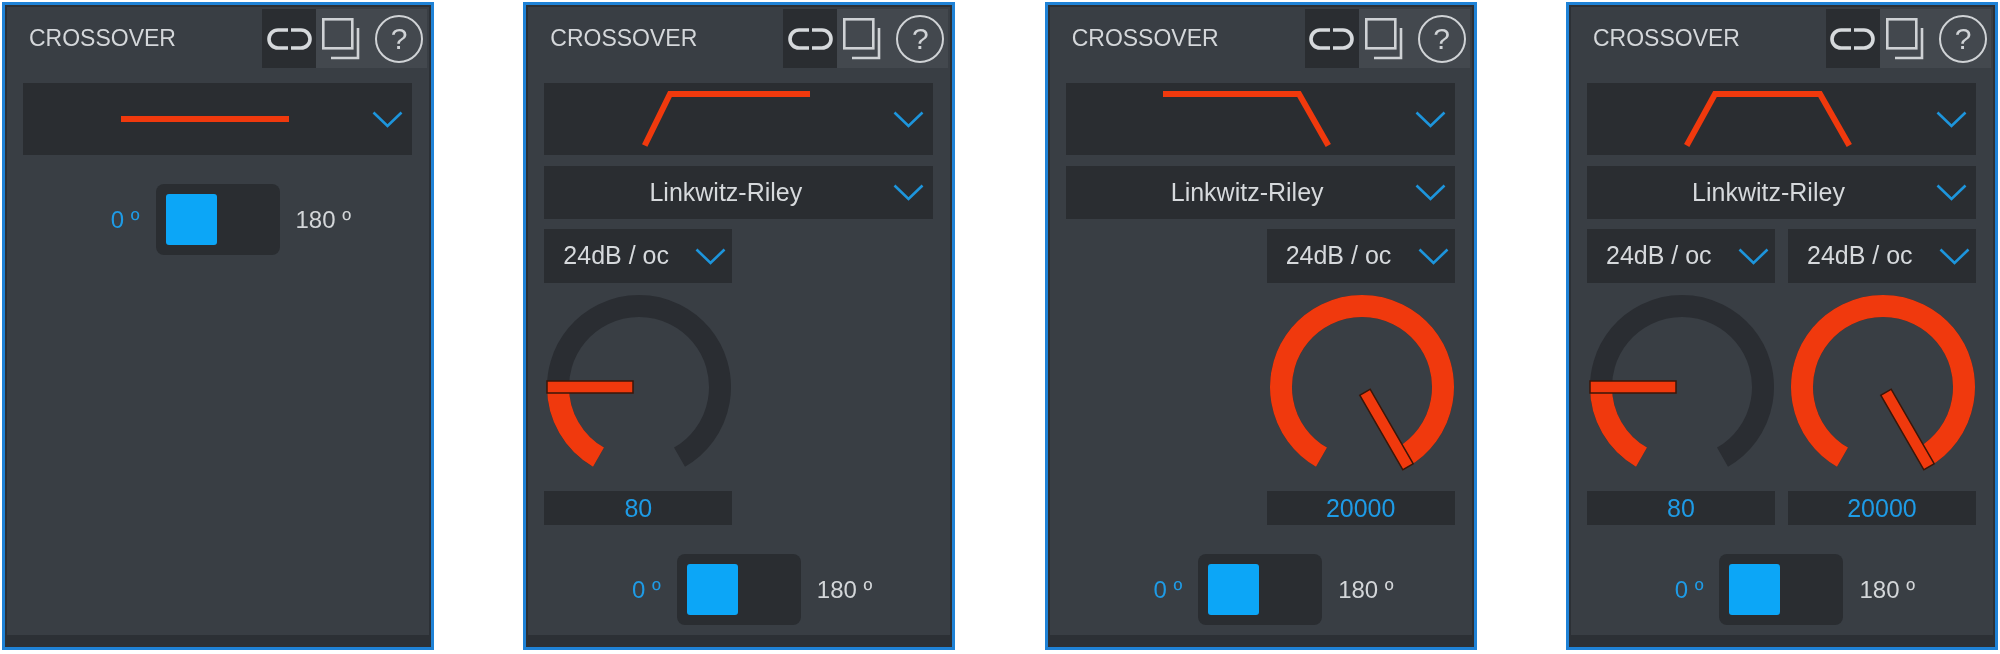  I want to click on band-pass-curve-icon, so click(1768, 119).